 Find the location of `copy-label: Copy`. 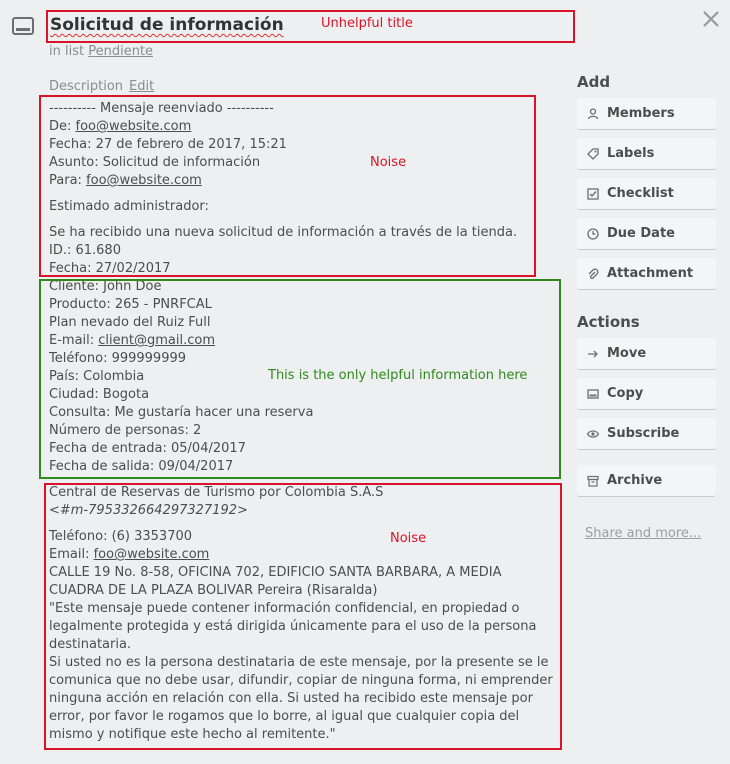

copy-label: Copy is located at coordinates (625, 393).